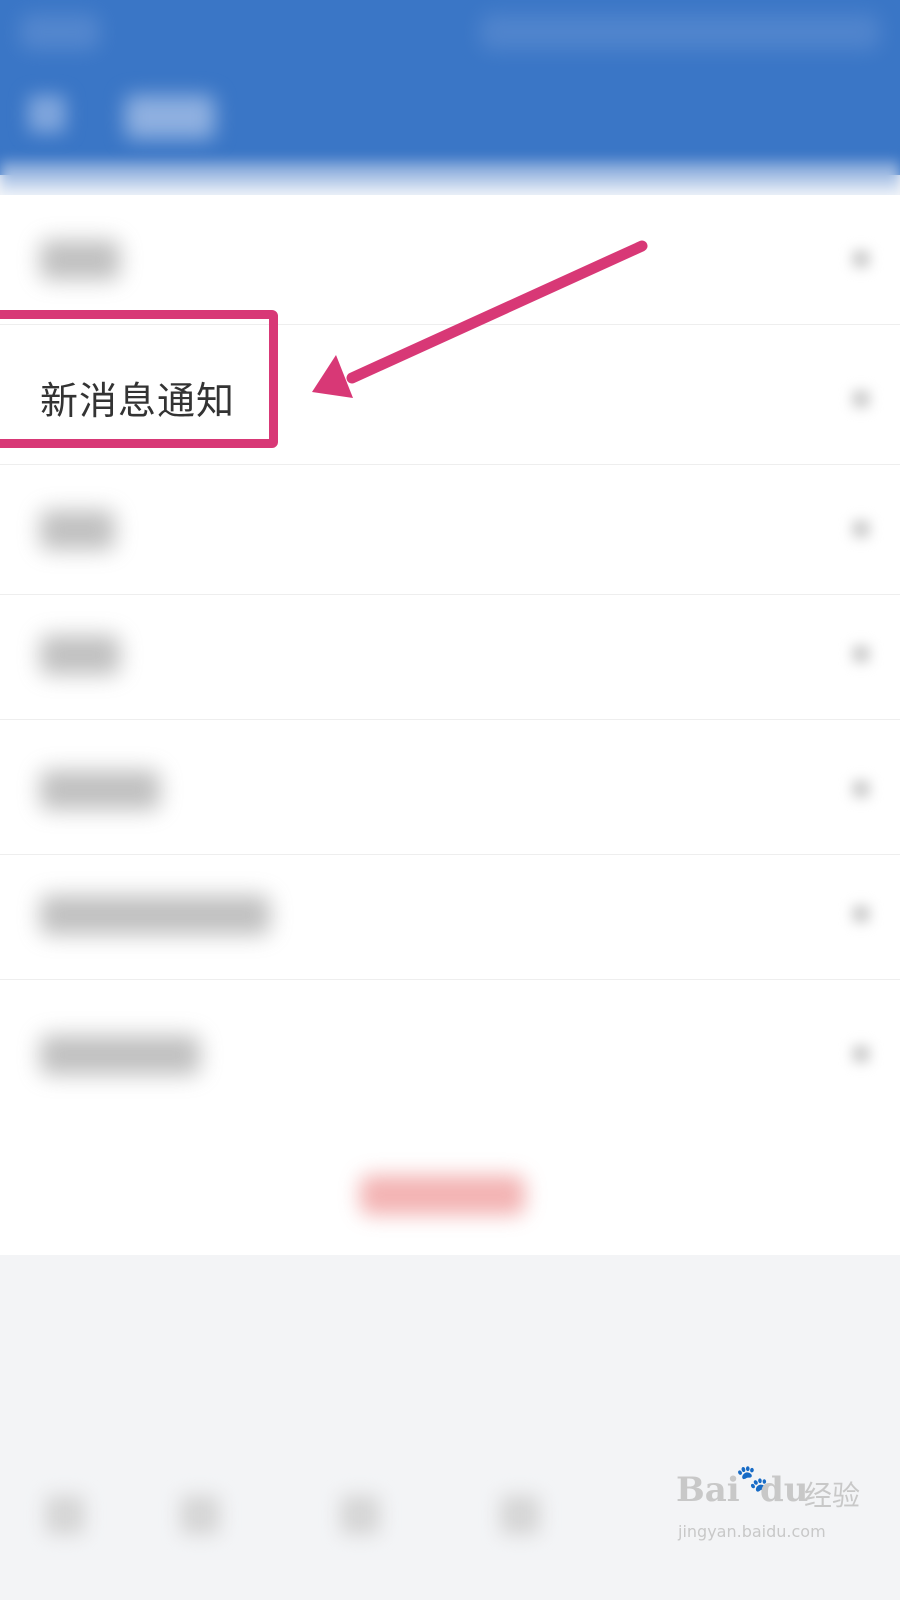  Describe the element at coordinates (784, 1490) in the screenshot. I see `watermark-logo-tail: du` at that location.